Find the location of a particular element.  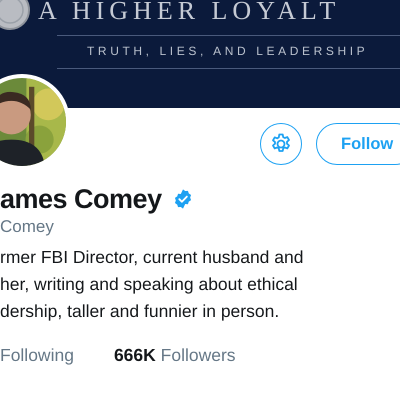

book-title: A HIGHER LOYALT is located at coordinates (189, 13).